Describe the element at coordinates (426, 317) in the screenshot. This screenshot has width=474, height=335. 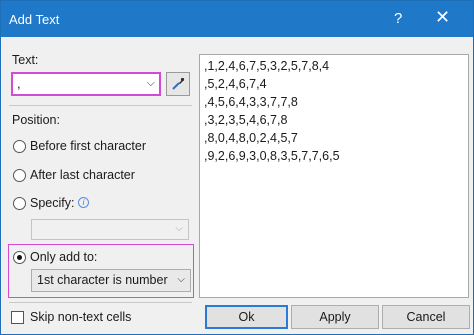
I see `cancel-button: Cancel` at that location.